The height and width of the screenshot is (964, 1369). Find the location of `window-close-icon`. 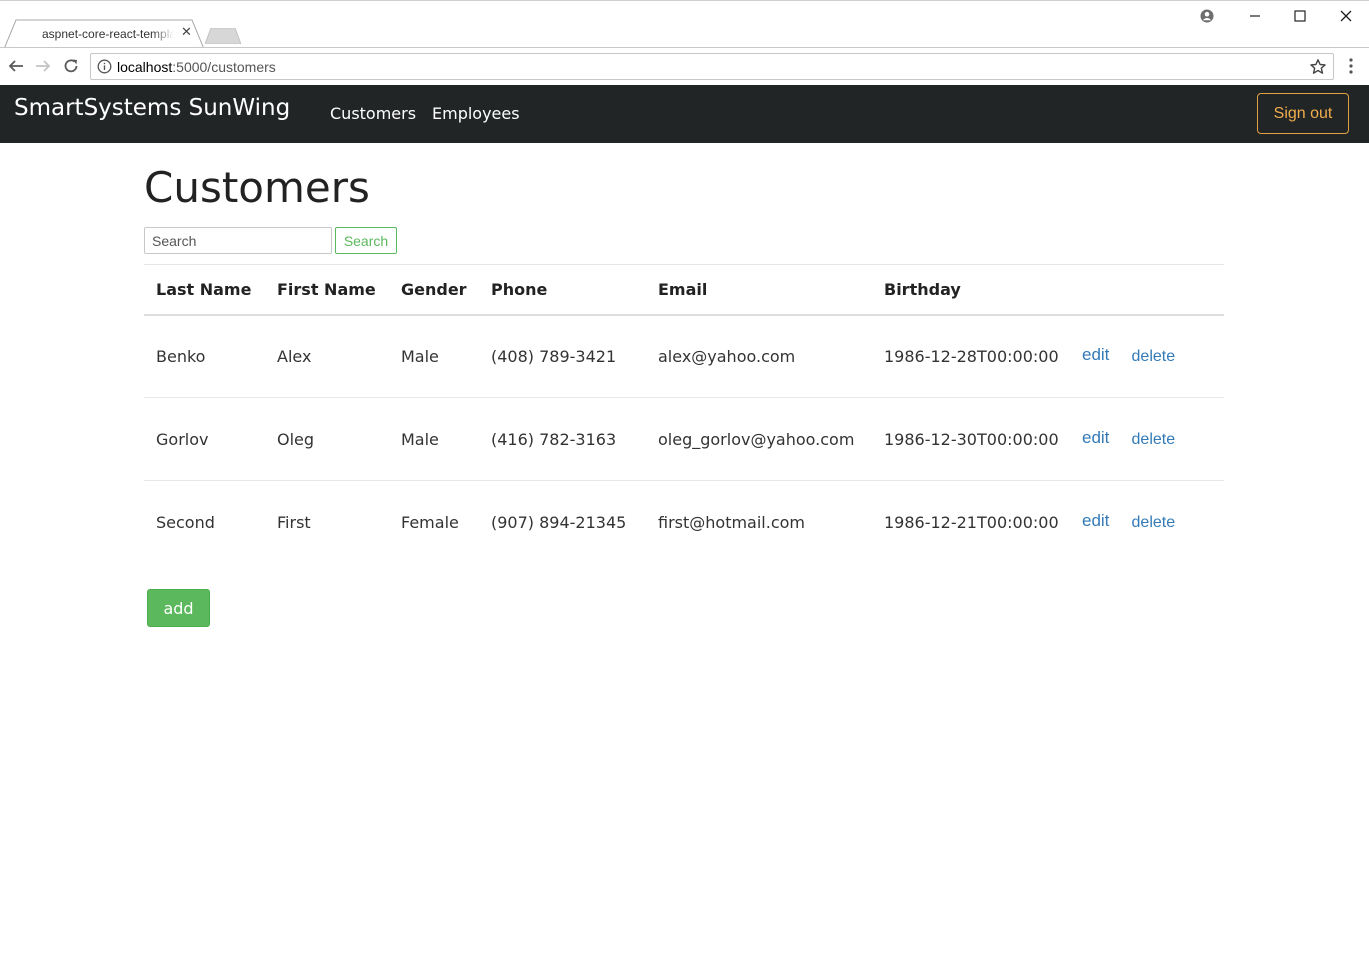

window-close-icon is located at coordinates (1346, 16).